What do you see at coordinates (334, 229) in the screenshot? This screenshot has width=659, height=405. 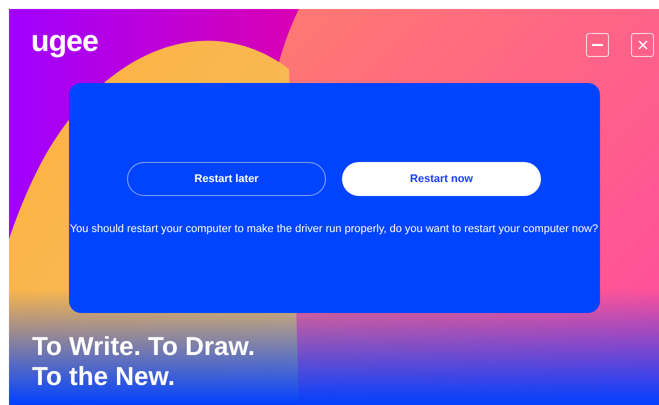 I see `dialog-message: You should restart your computer to make the driver run properly, do you want to restart your computer now?` at bounding box center [334, 229].